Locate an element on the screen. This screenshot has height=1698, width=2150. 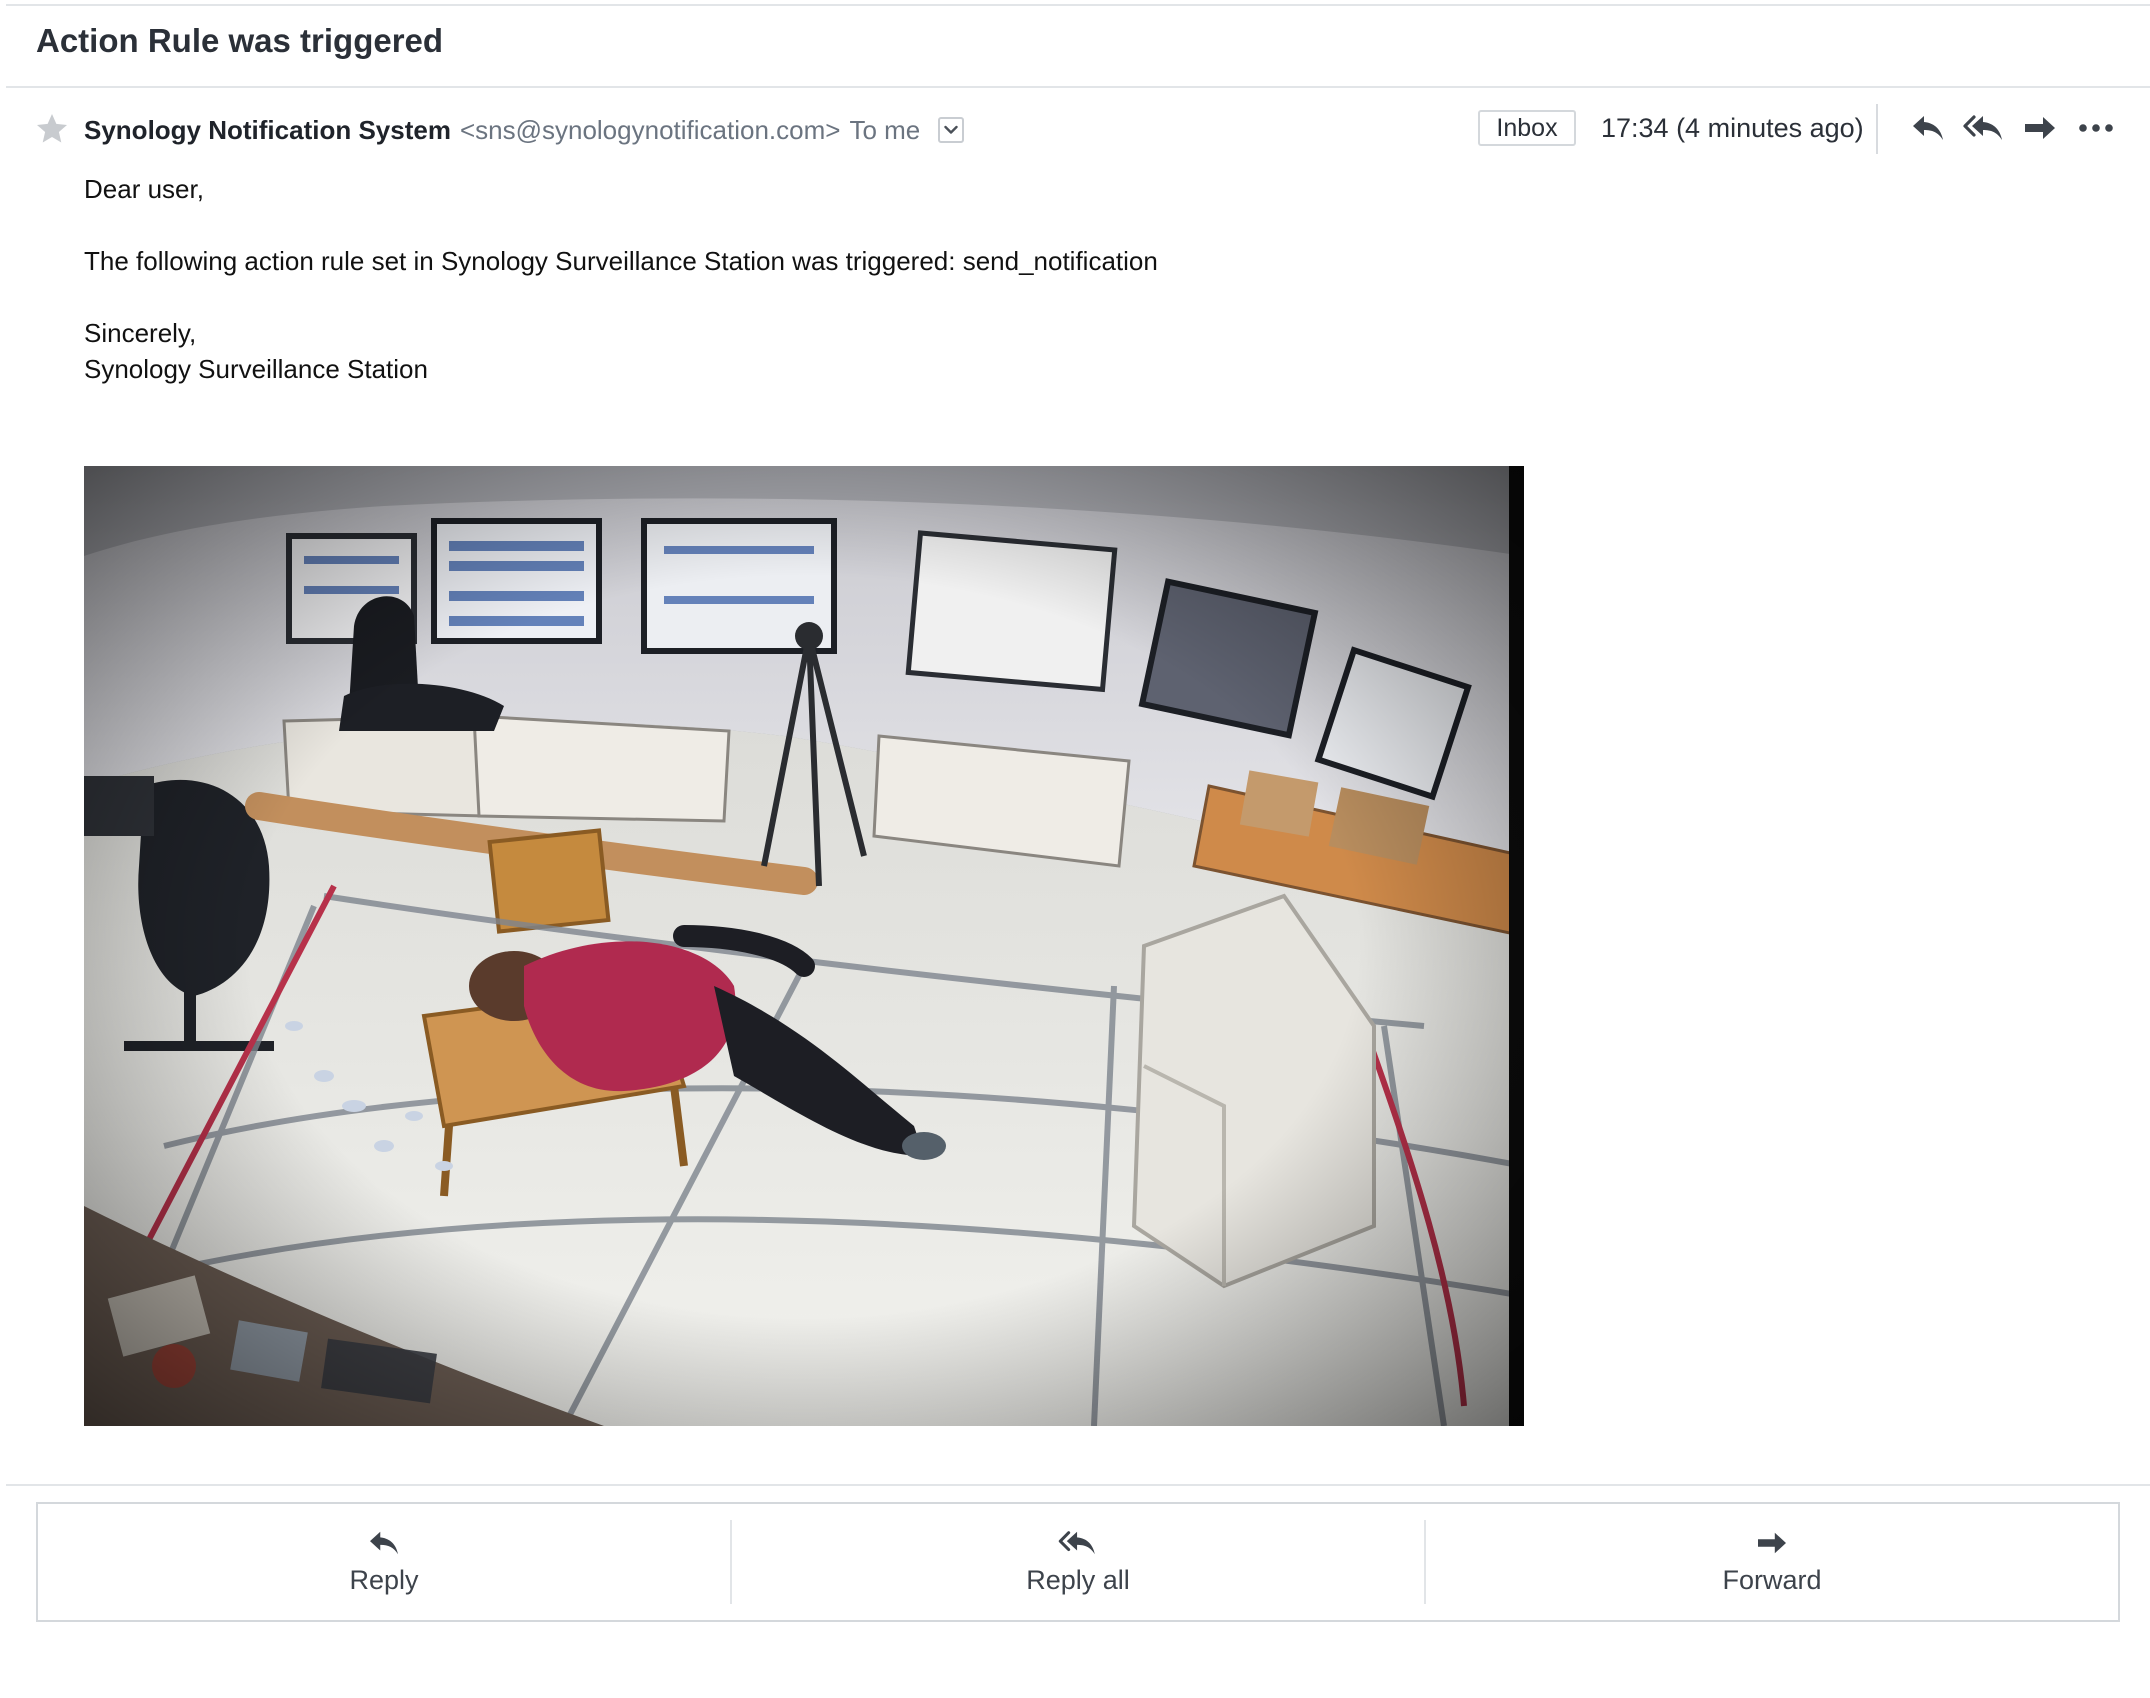
footer-reply-all-label: Reply all is located at coordinates (1078, 1579).